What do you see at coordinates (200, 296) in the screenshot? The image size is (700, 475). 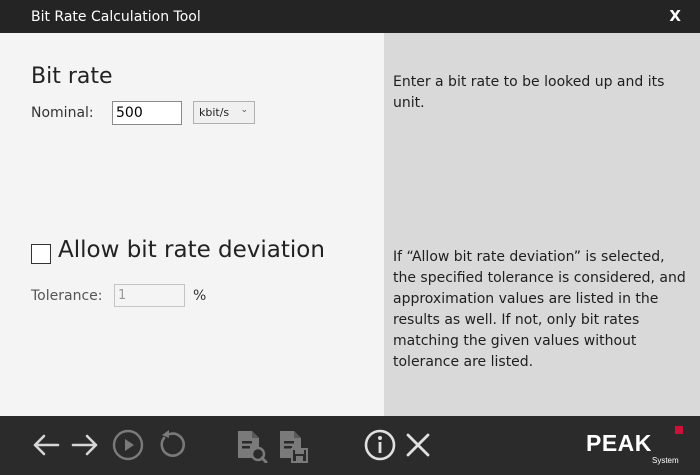 I see `percent-label: %` at bounding box center [200, 296].